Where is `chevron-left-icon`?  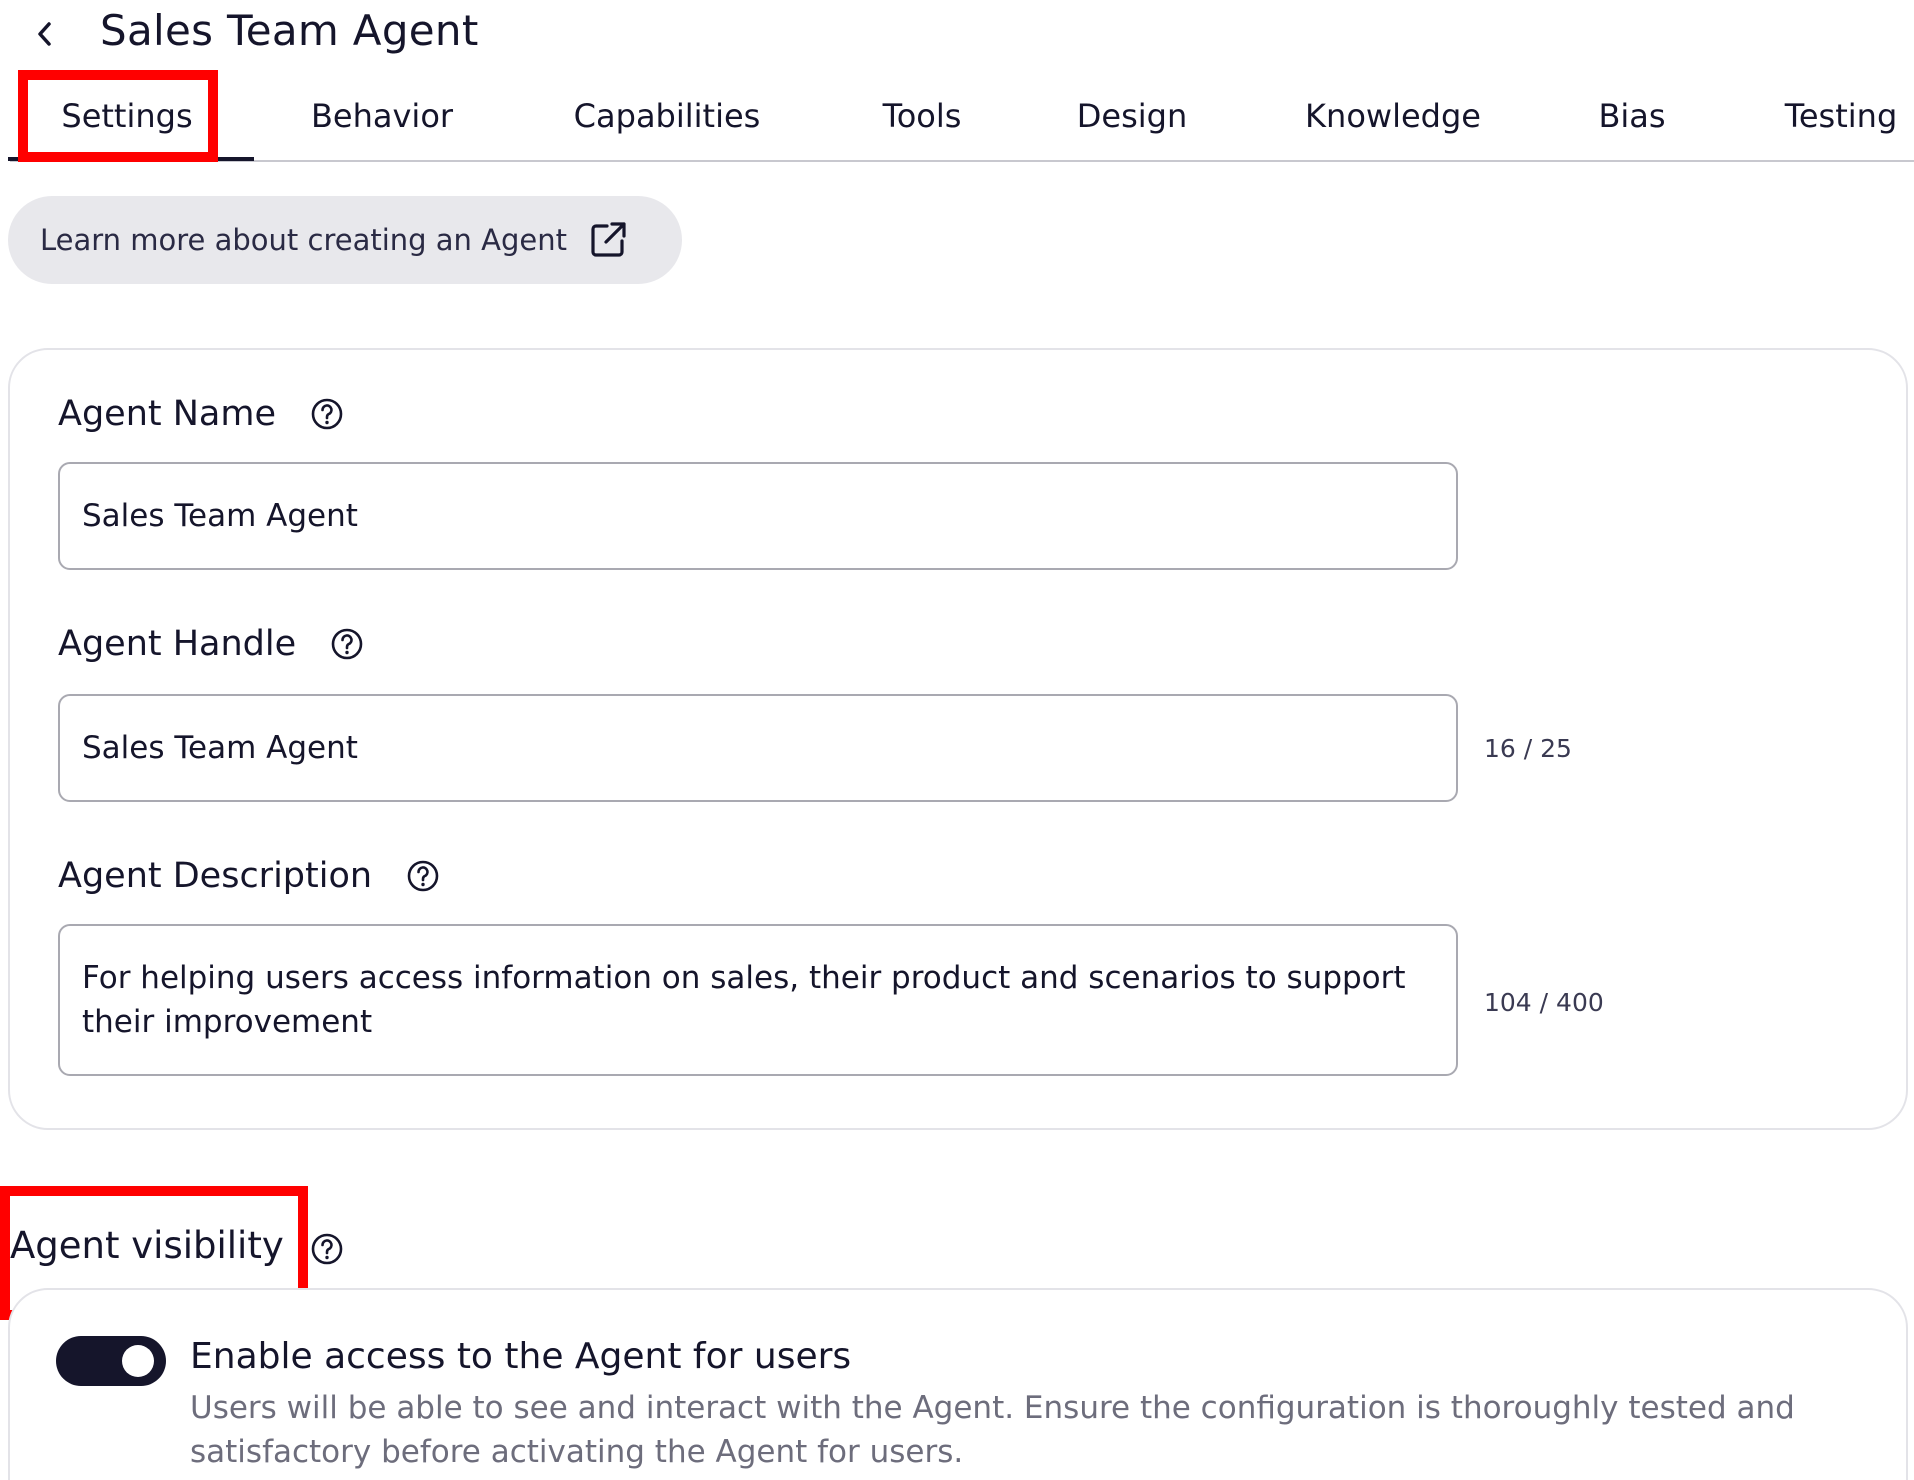
chevron-left-icon is located at coordinates (44, 34).